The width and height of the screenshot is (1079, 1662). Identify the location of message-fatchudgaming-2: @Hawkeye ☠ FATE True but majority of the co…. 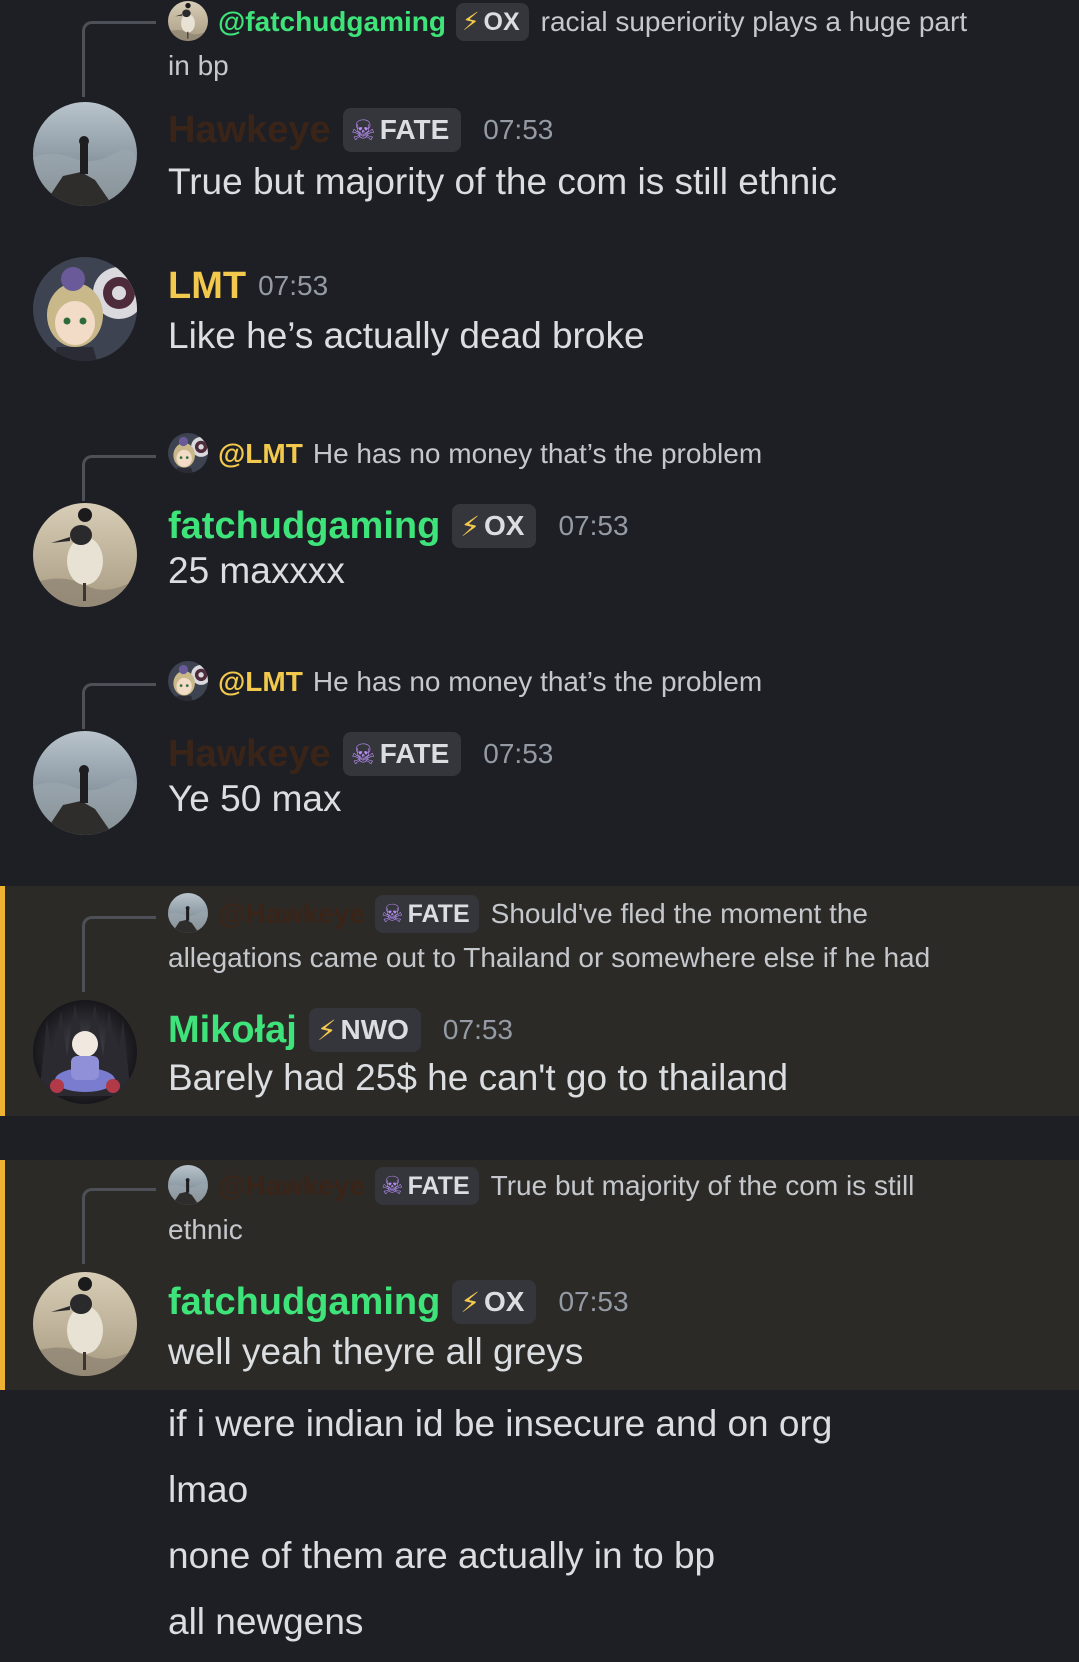
(539, 1275).